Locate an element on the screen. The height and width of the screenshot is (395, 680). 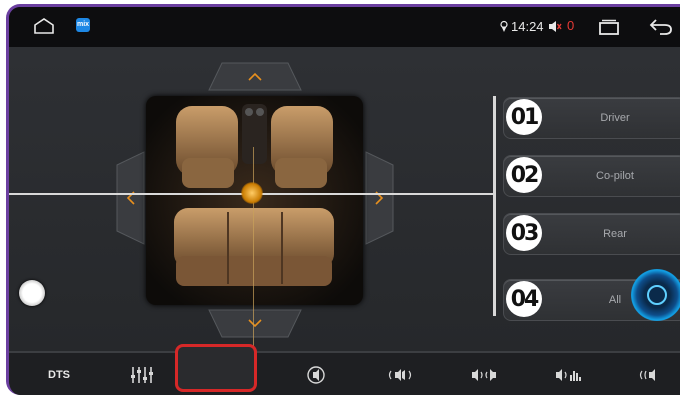
tab-sound-effect is located at coordinates (316, 374).